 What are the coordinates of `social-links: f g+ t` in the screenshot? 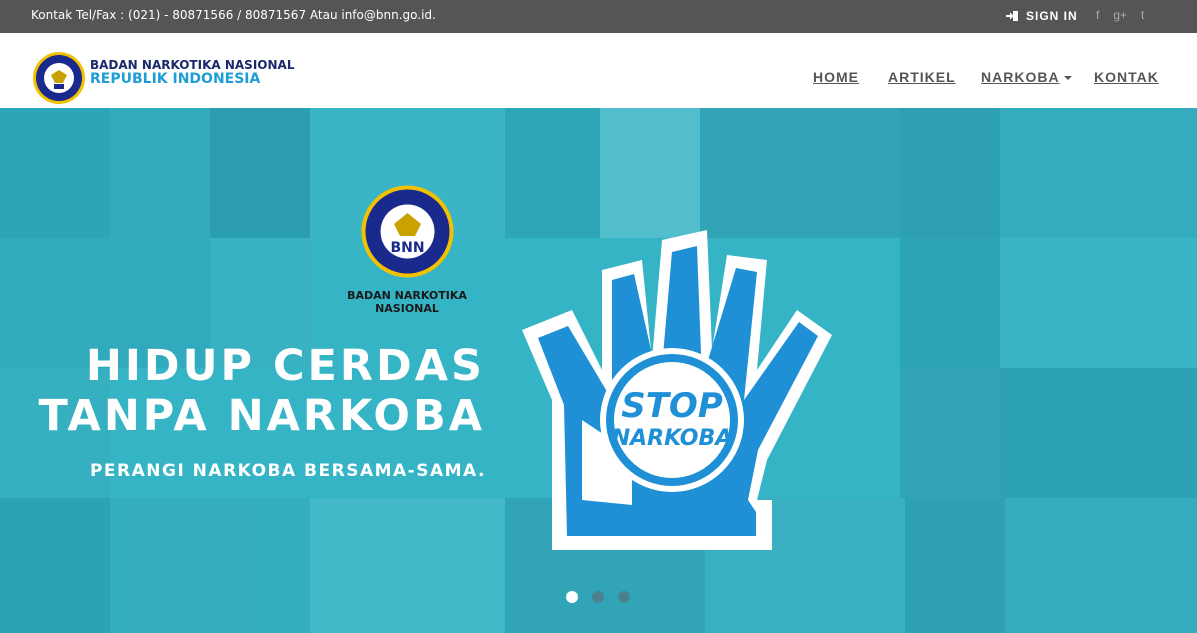 It's located at (1120, 15).